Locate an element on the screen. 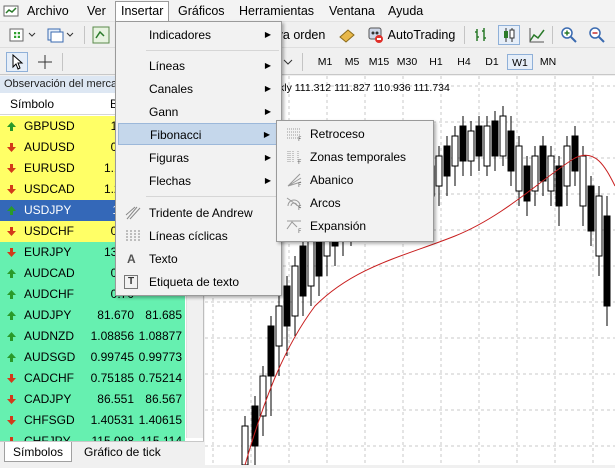 Image resolution: width=615 pixels, height=468 pixels. market-watch-row: CHFSGD 1.40531 1.40615 is located at coordinates (92, 420).